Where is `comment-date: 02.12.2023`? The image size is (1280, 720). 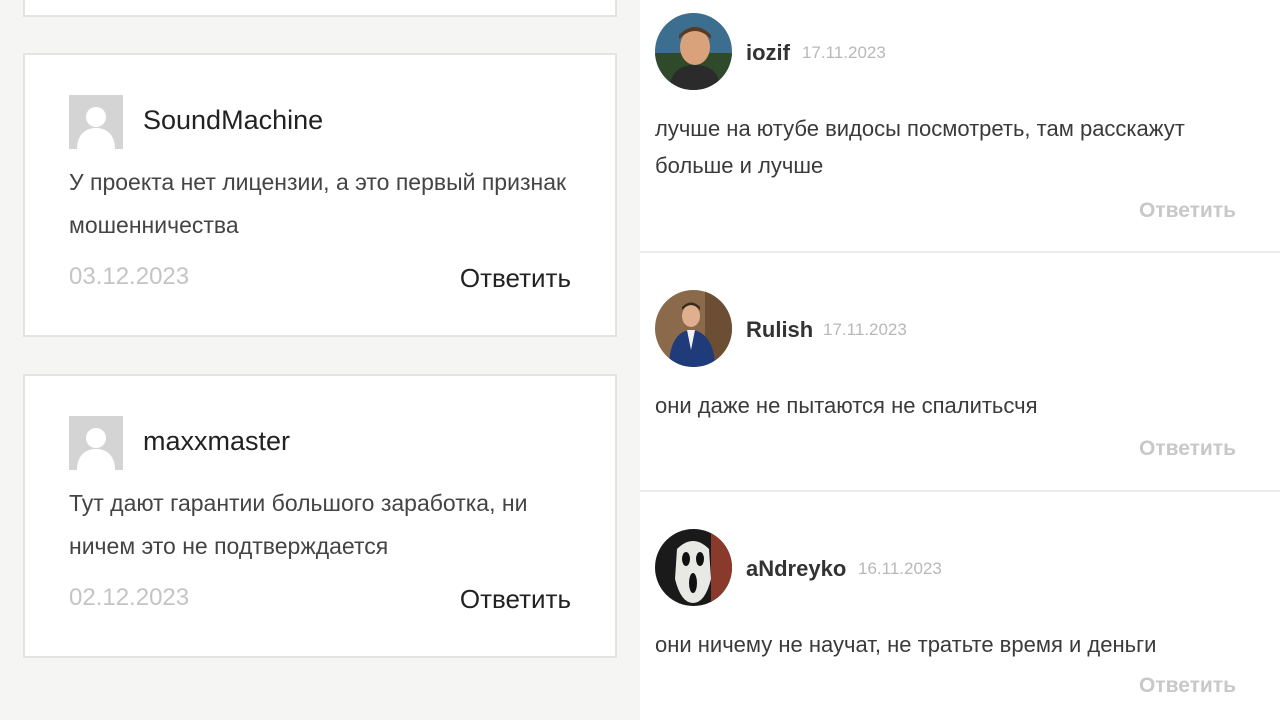
comment-date: 02.12.2023 is located at coordinates (129, 597).